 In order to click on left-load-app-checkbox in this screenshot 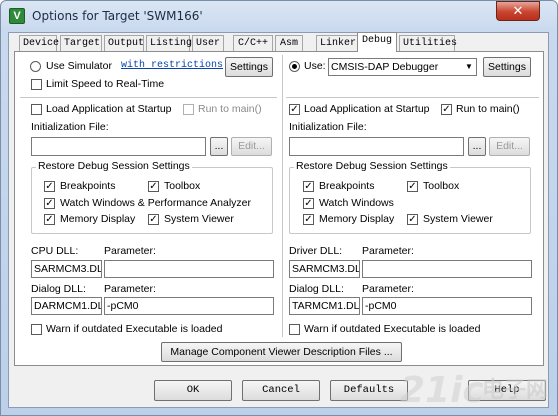, I will do `click(36, 109)`.